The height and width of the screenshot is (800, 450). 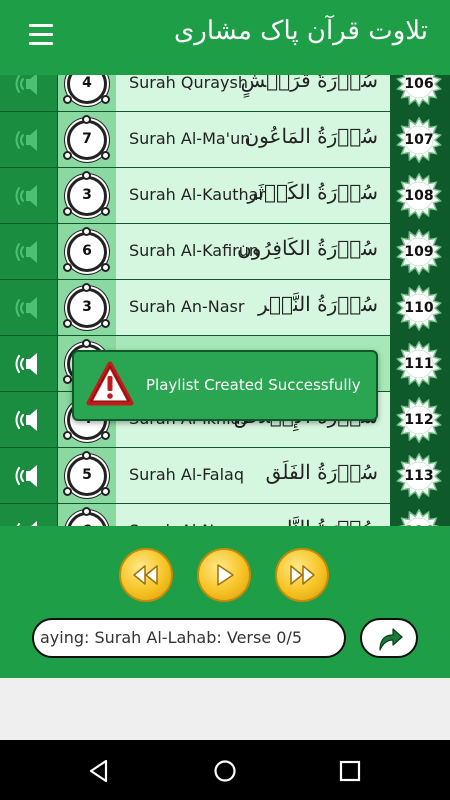 What do you see at coordinates (187, 474) in the screenshot?
I see `surah-english-name: Surah Al-Falaq` at bounding box center [187, 474].